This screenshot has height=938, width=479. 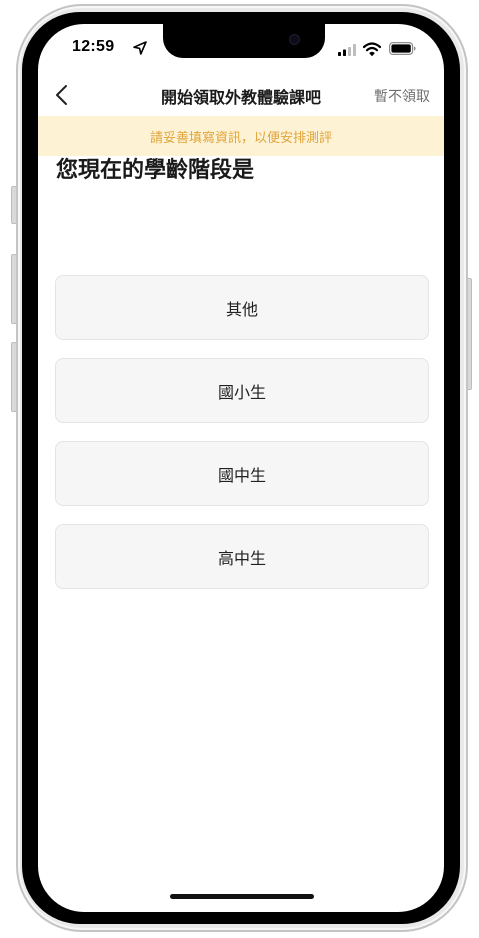 I want to click on back-chevron-icon, so click(x=62, y=95).